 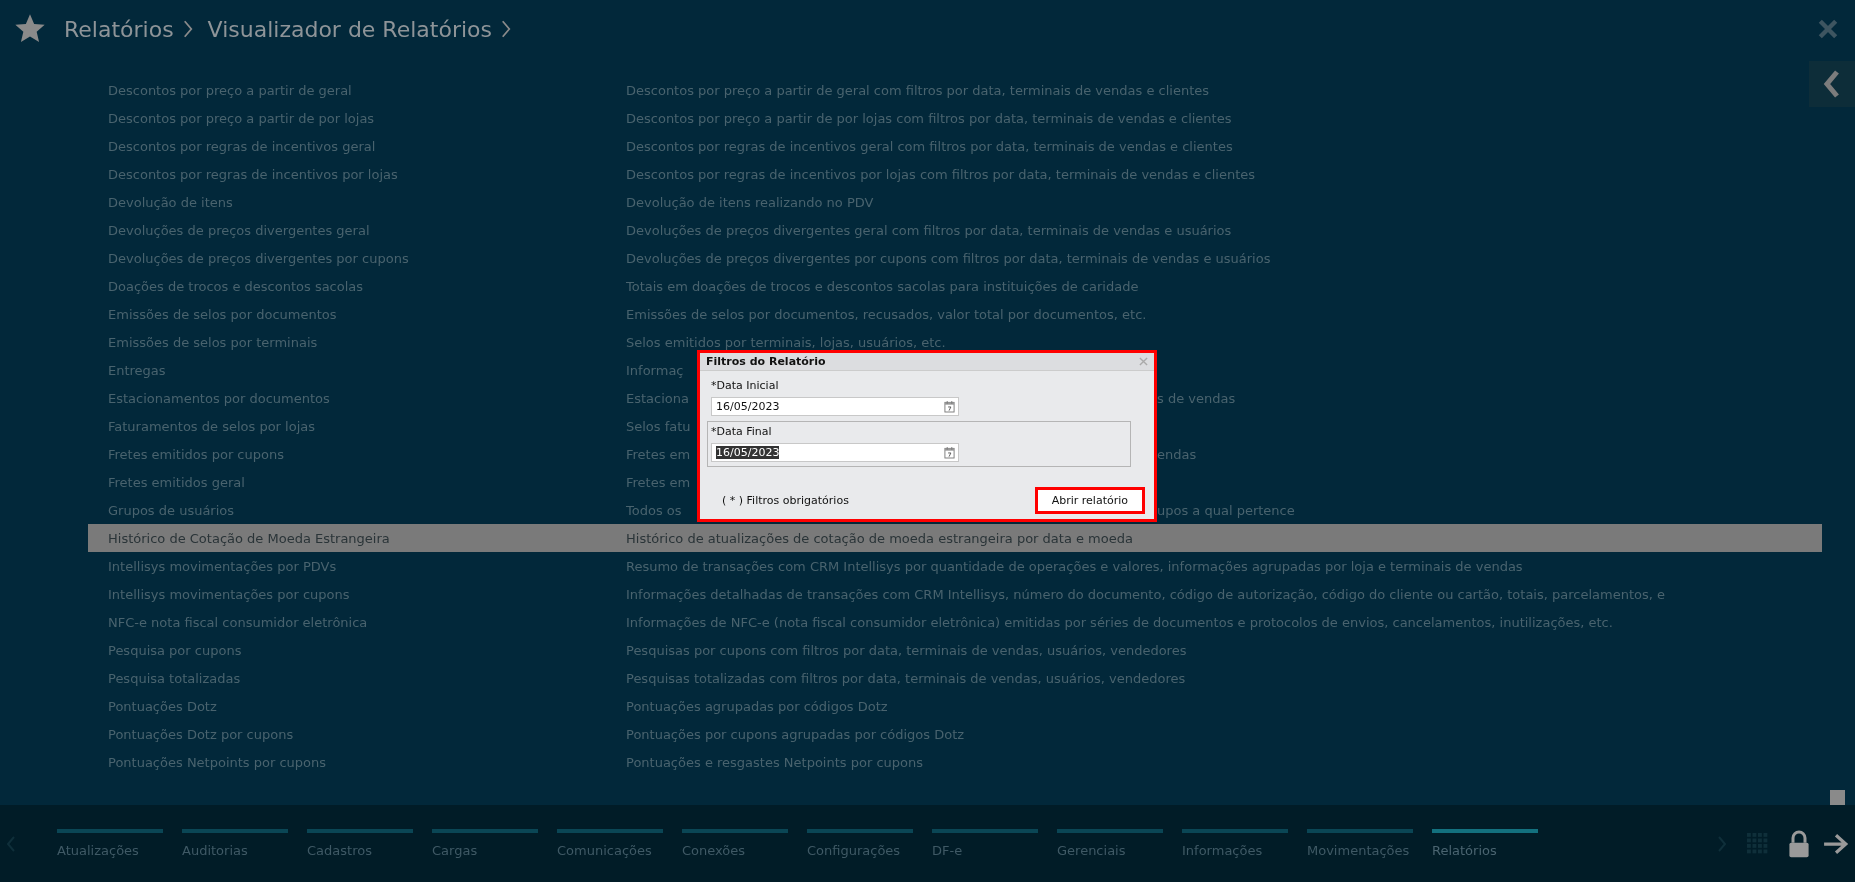 I want to click on report-name: Devoluções de preços divergentes geral, so click(x=357, y=230).